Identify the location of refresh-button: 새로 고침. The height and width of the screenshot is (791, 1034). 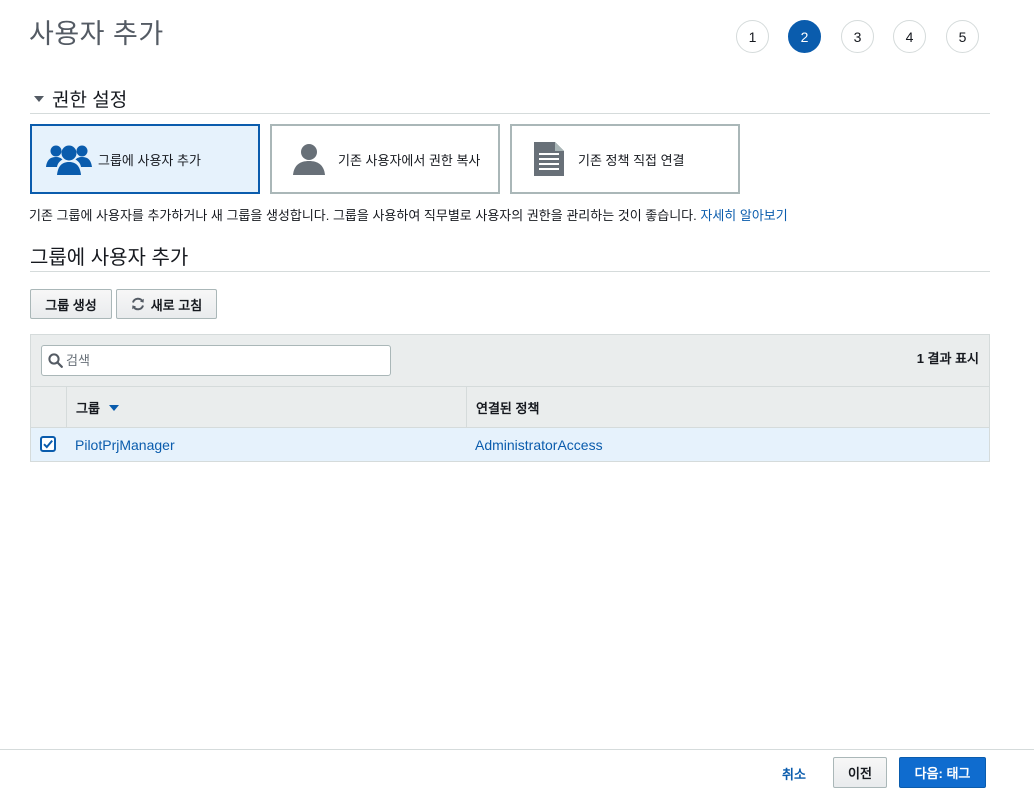
(166, 304).